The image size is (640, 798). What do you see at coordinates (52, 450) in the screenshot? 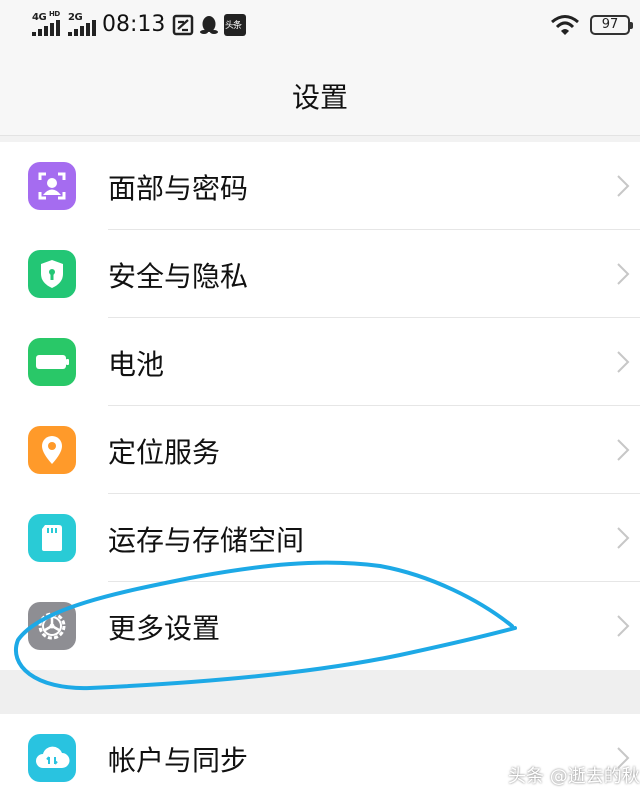
I see `location-pin-icon` at bounding box center [52, 450].